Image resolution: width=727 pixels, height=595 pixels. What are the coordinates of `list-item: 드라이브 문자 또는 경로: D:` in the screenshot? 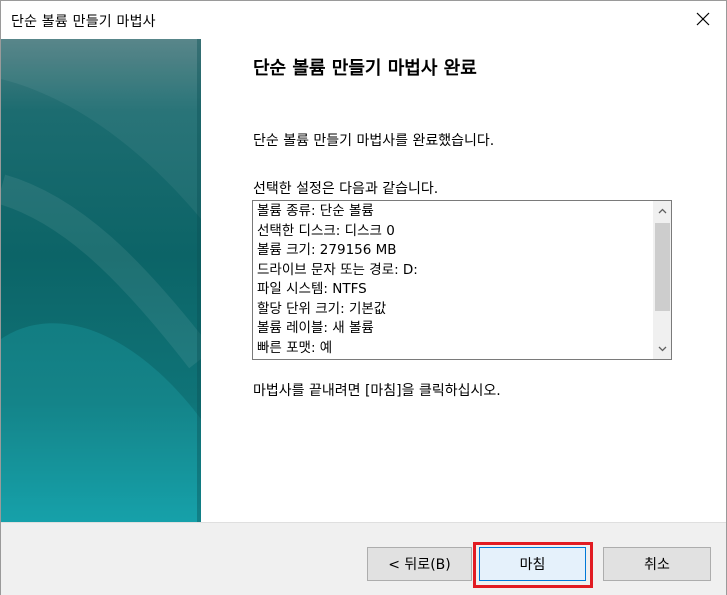 It's located at (337, 269).